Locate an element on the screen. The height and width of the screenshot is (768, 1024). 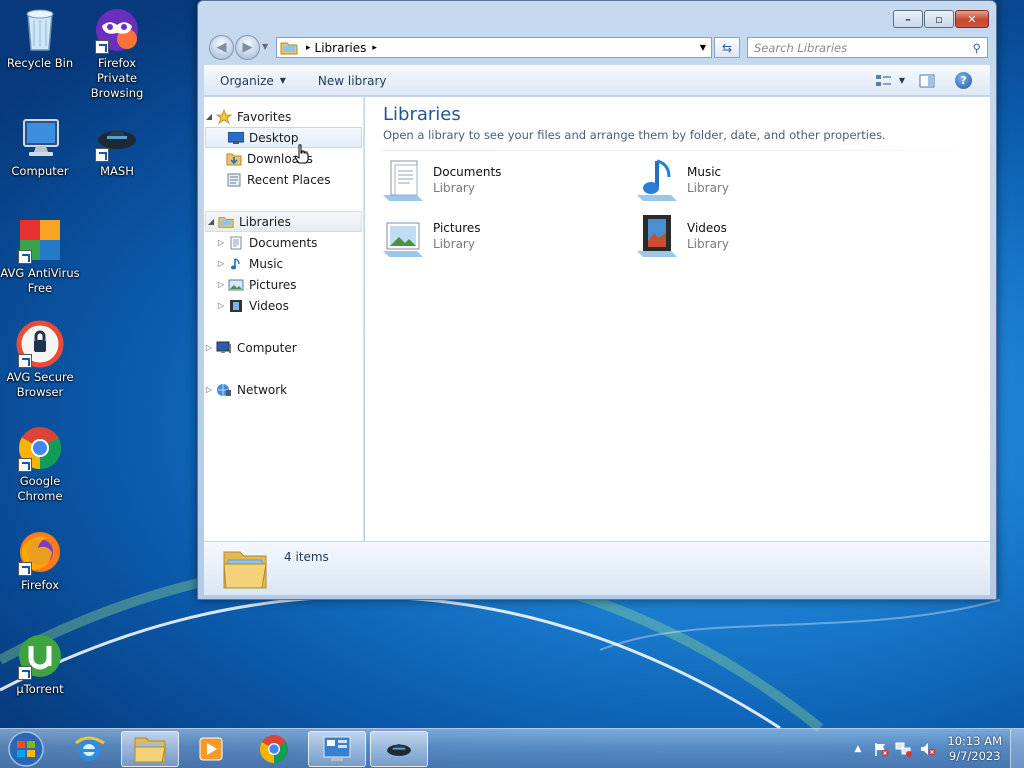
nav-recent-places: Recent Places is located at coordinates (283, 179).